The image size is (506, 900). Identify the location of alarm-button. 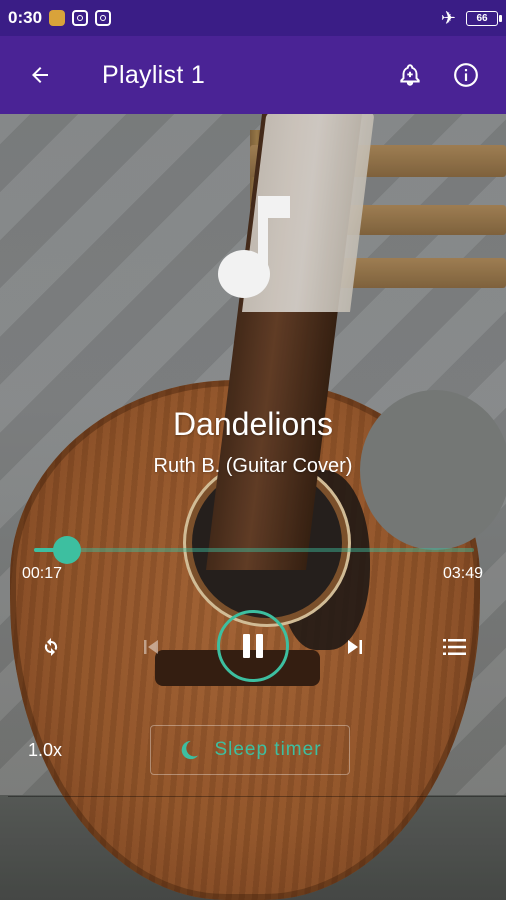
(410, 75).